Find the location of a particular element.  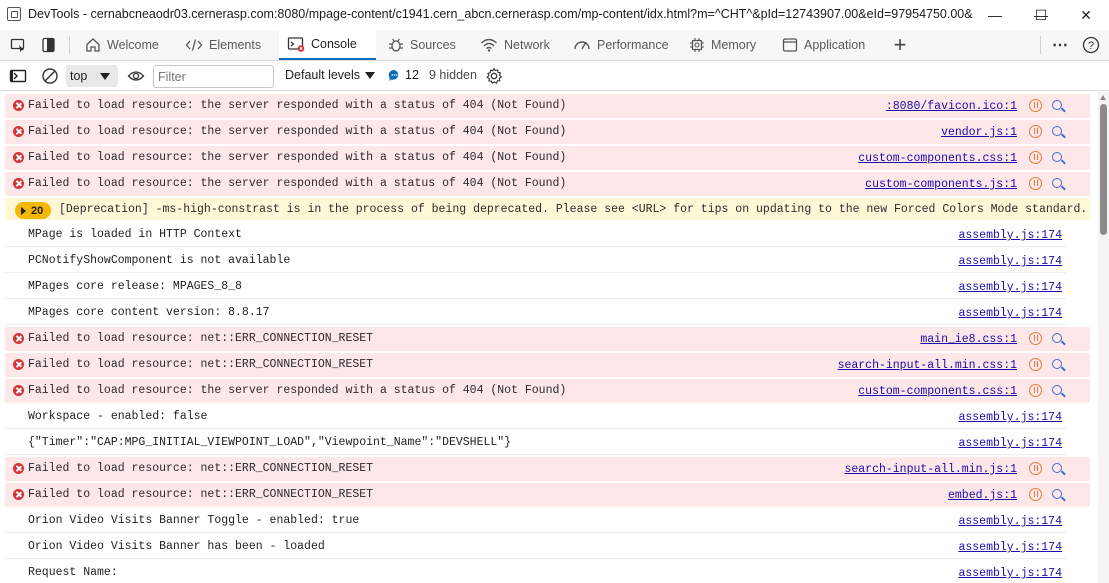

devtools-app-icon is located at coordinates (14, 14).